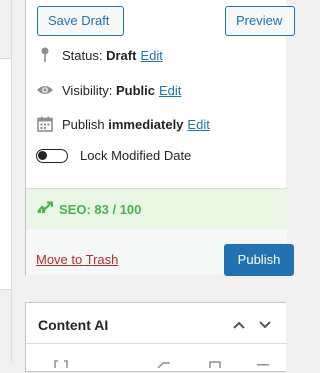 This screenshot has height=373, width=320. What do you see at coordinates (45, 55) in the screenshot?
I see `pin-icon` at bounding box center [45, 55].